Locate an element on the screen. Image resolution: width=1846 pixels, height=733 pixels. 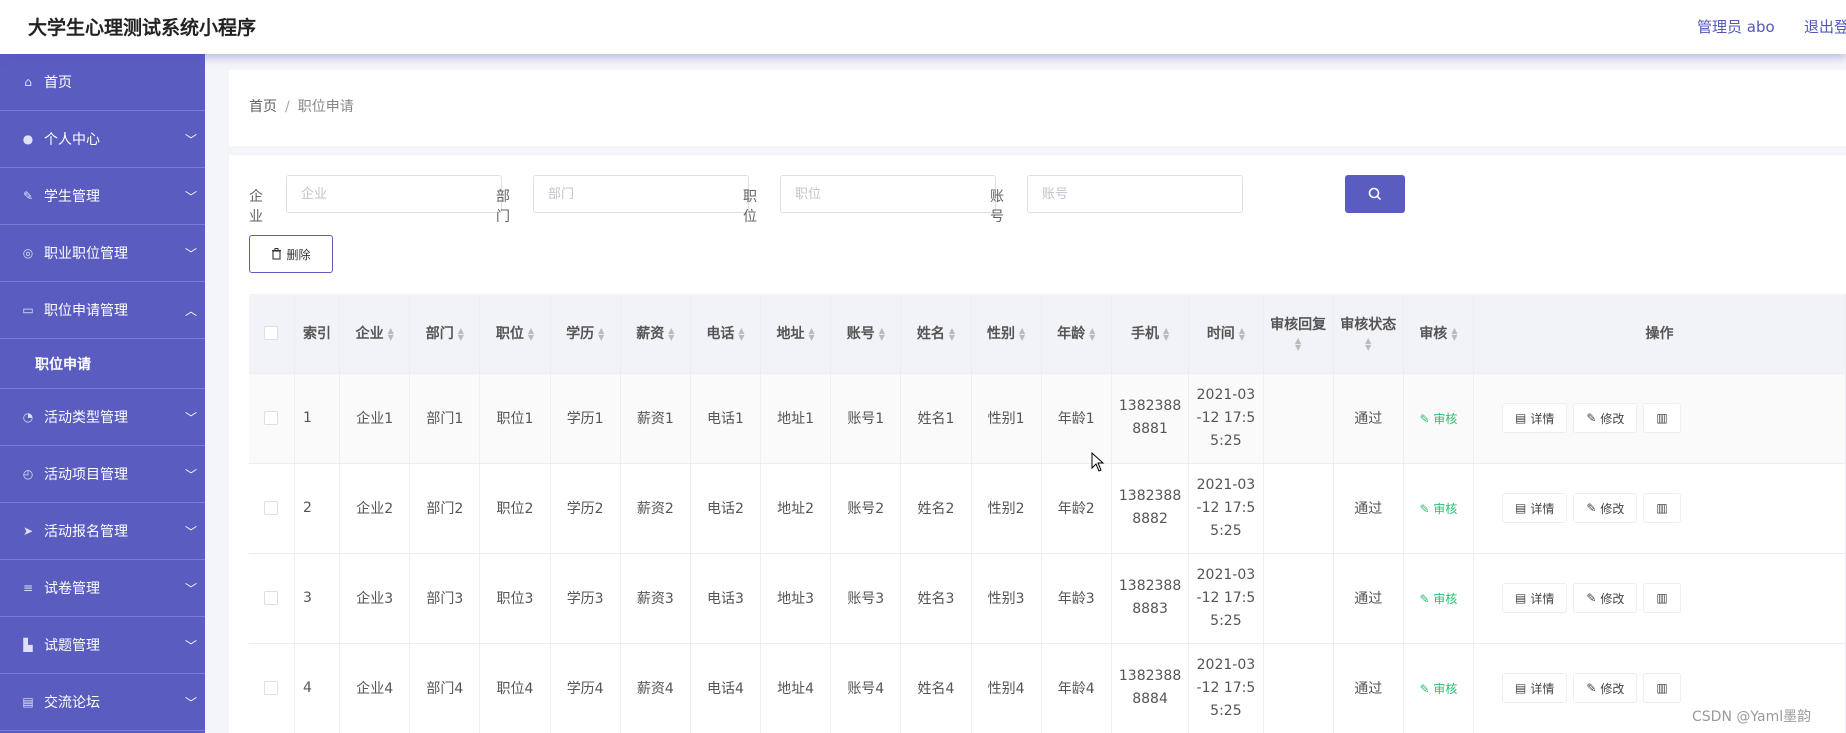
cell-edu: 学历3 is located at coordinates (585, 598).